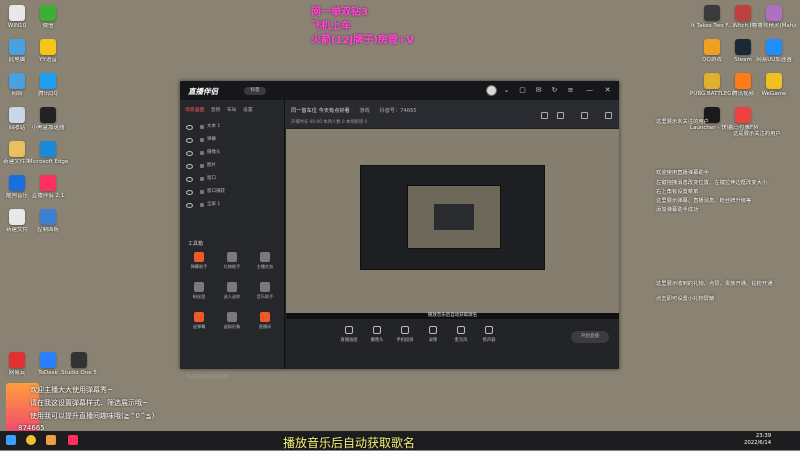 The height and width of the screenshot is (451, 800). What do you see at coordinates (11, 440) in the screenshot?
I see `windows-start-icon` at bounding box center [11, 440].